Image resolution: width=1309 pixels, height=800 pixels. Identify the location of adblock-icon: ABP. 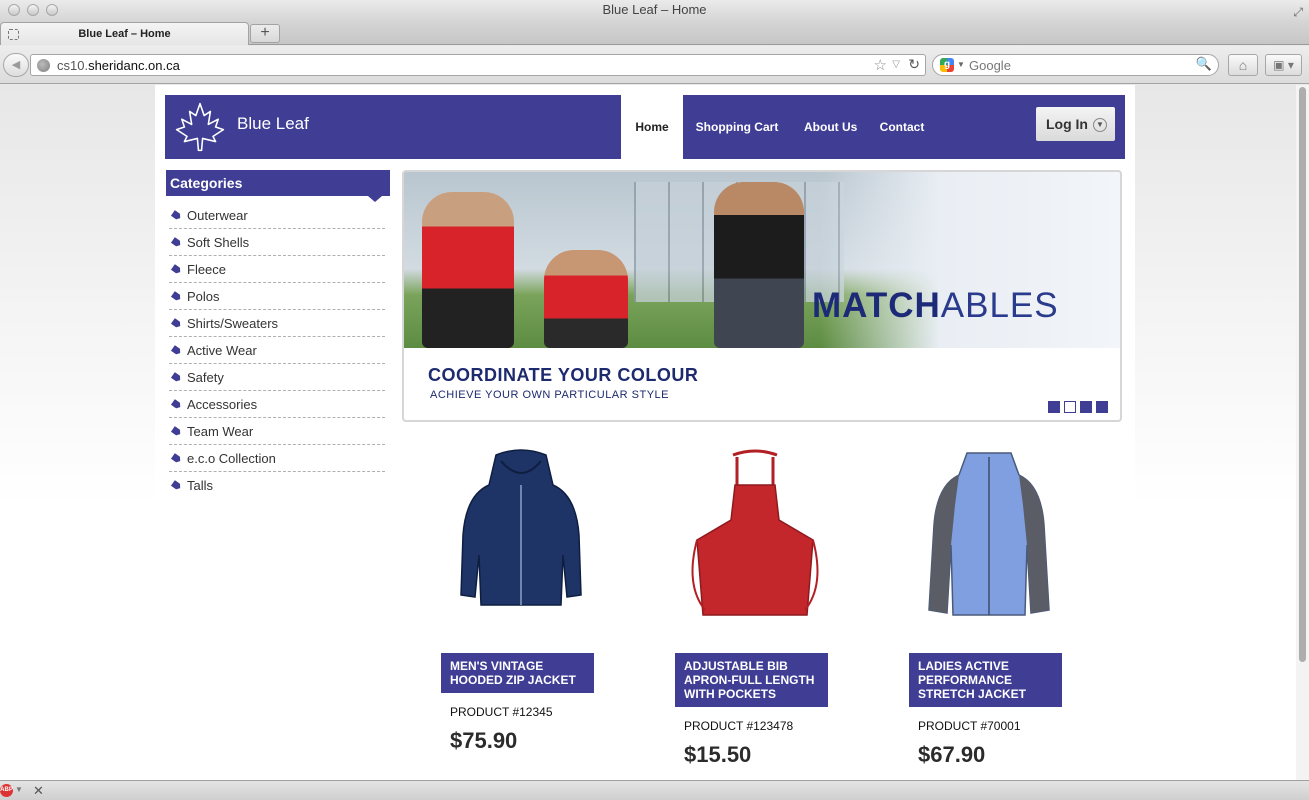
(6, 790).